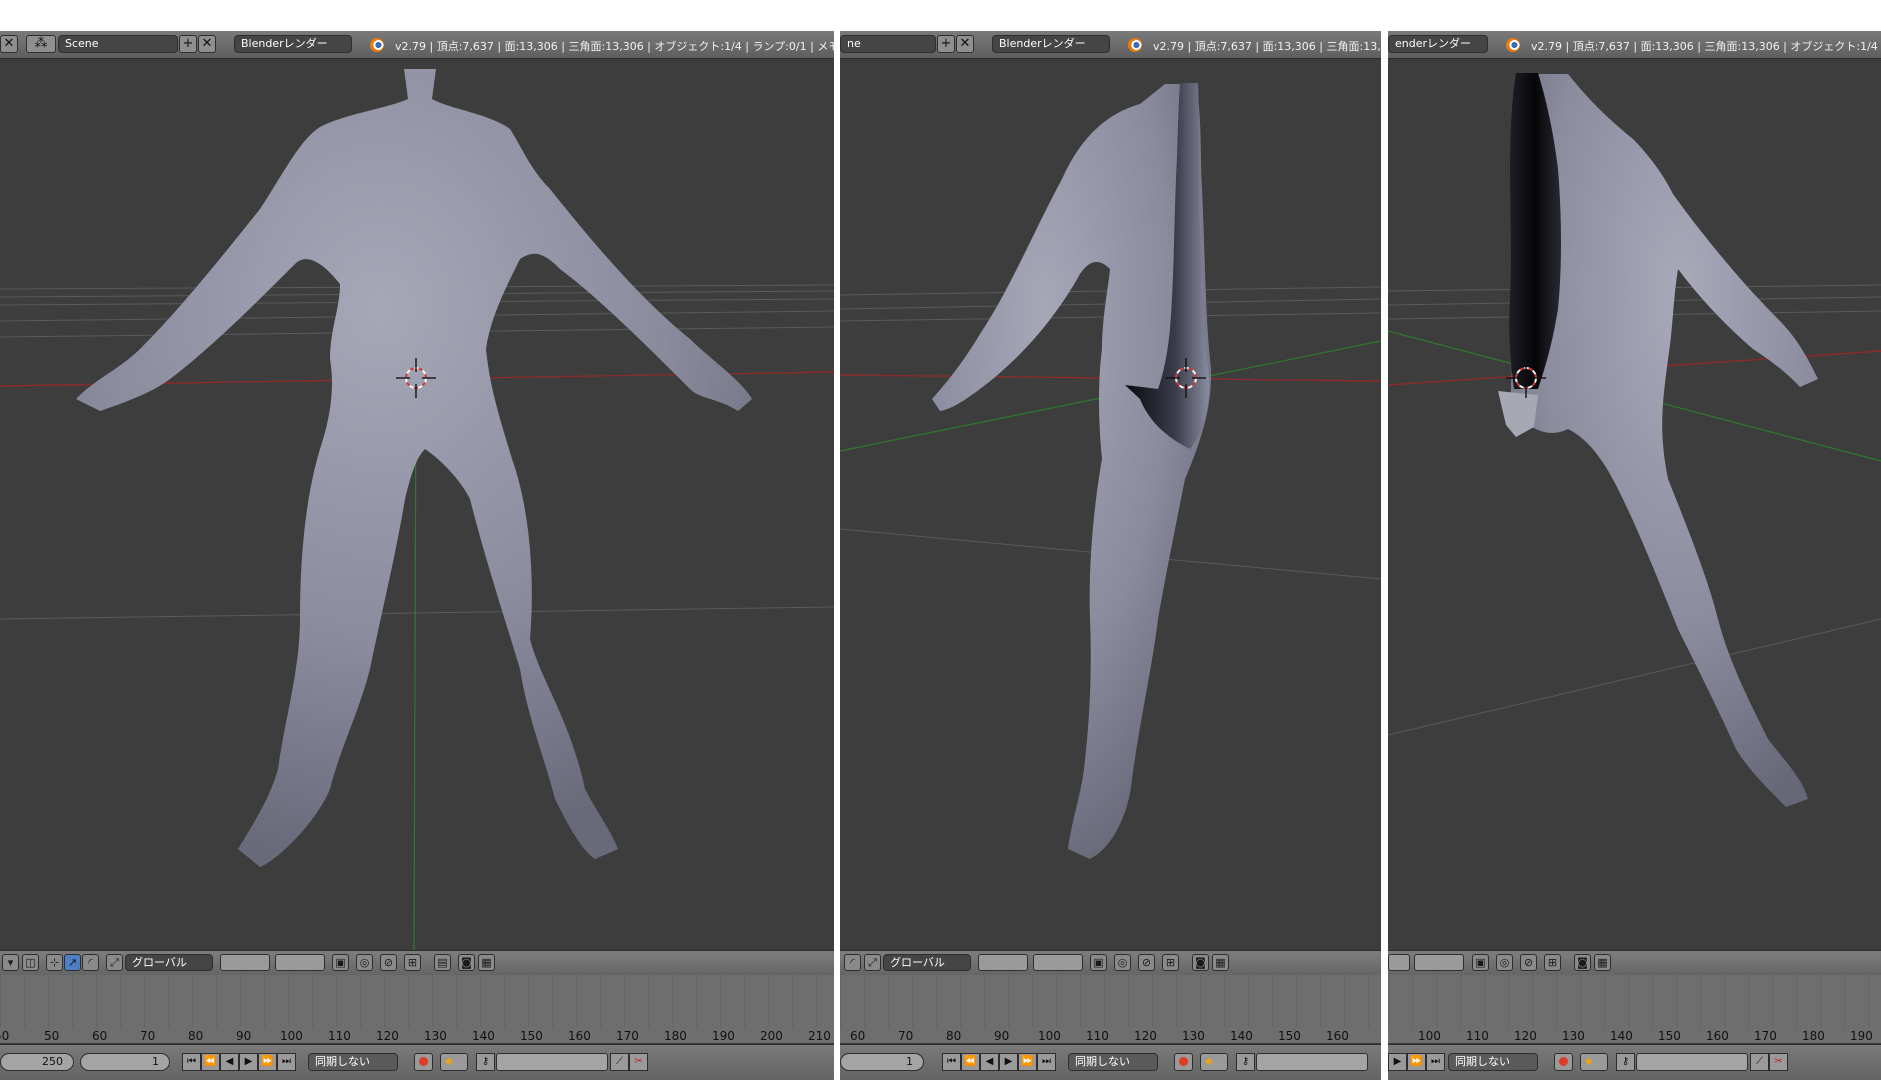 Image resolution: width=1881 pixels, height=1080 pixels. I want to click on timeline-label: 50, so click(5, 1036).